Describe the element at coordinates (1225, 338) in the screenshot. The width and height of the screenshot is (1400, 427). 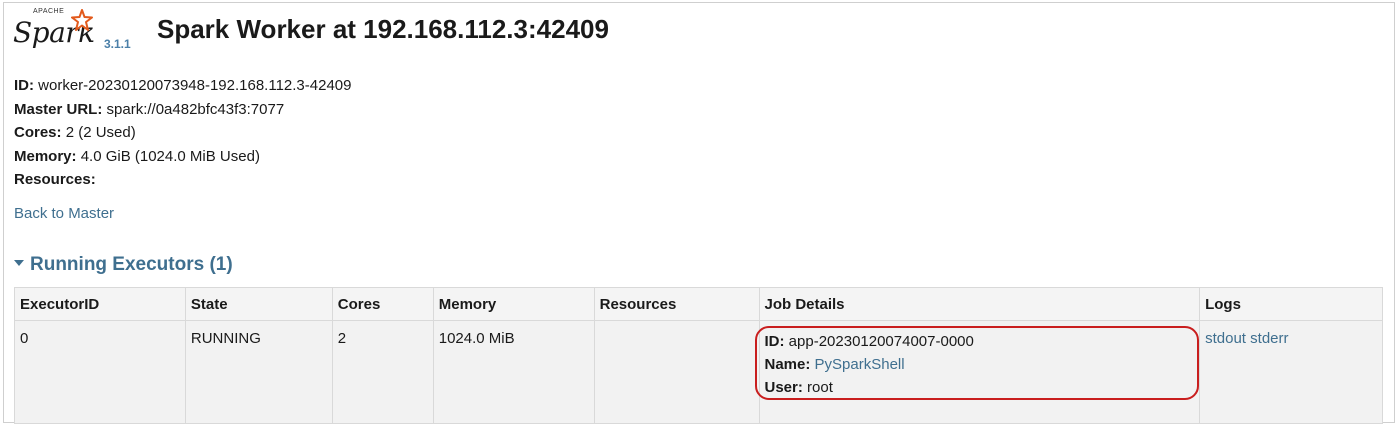
I see `stdout-link: stdout` at that location.